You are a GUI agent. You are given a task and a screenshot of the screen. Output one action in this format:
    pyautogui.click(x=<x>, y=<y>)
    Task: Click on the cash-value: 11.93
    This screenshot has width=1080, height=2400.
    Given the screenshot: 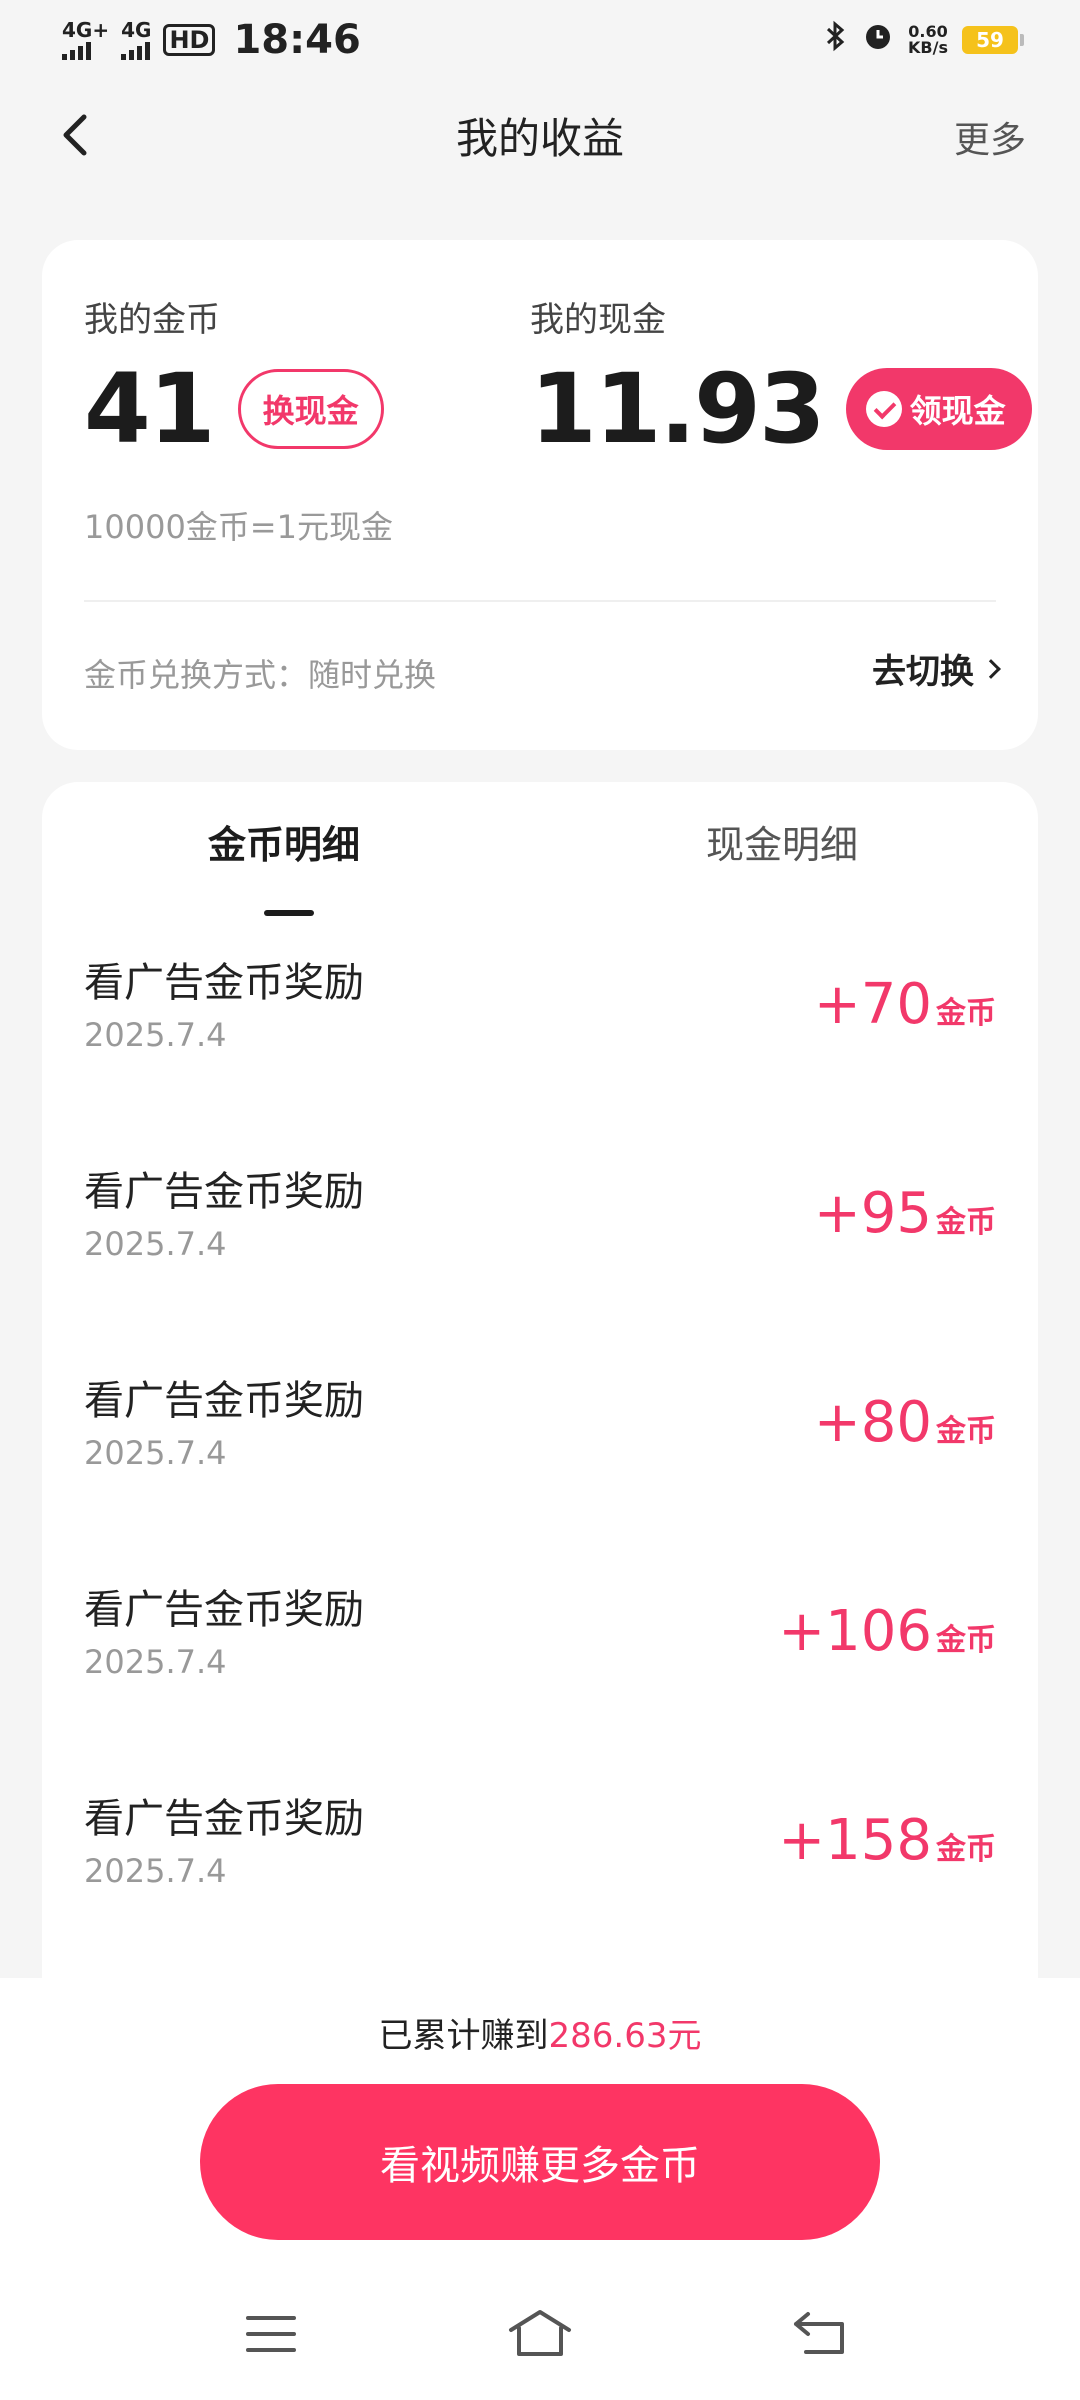 What is the action you would take?
    pyautogui.click(x=678, y=409)
    